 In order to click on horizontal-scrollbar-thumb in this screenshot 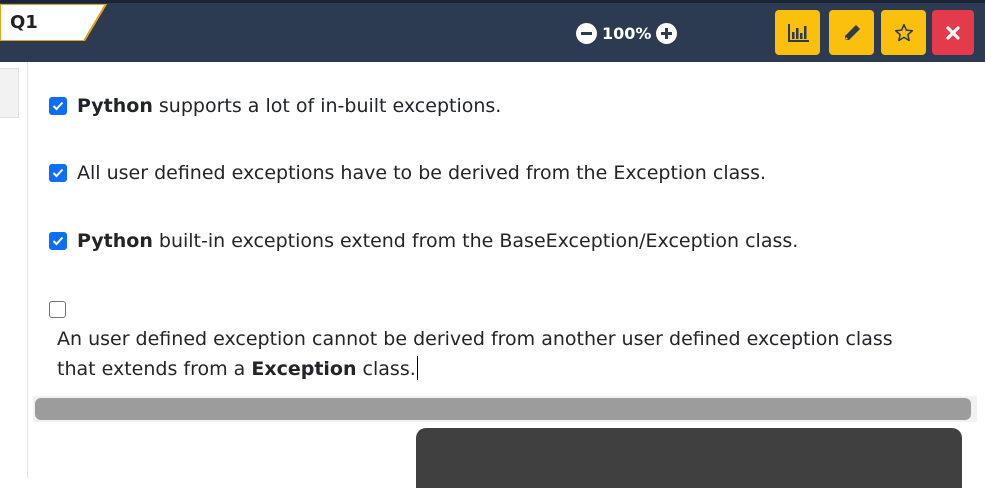, I will do `click(503, 409)`.